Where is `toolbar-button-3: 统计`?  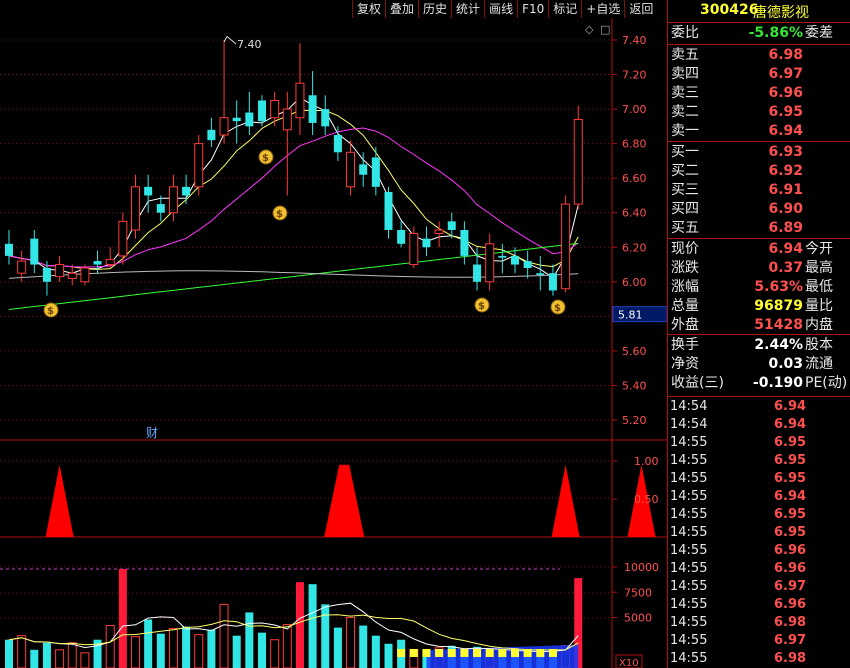
toolbar-button-3: 统计 is located at coordinates (468, 9).